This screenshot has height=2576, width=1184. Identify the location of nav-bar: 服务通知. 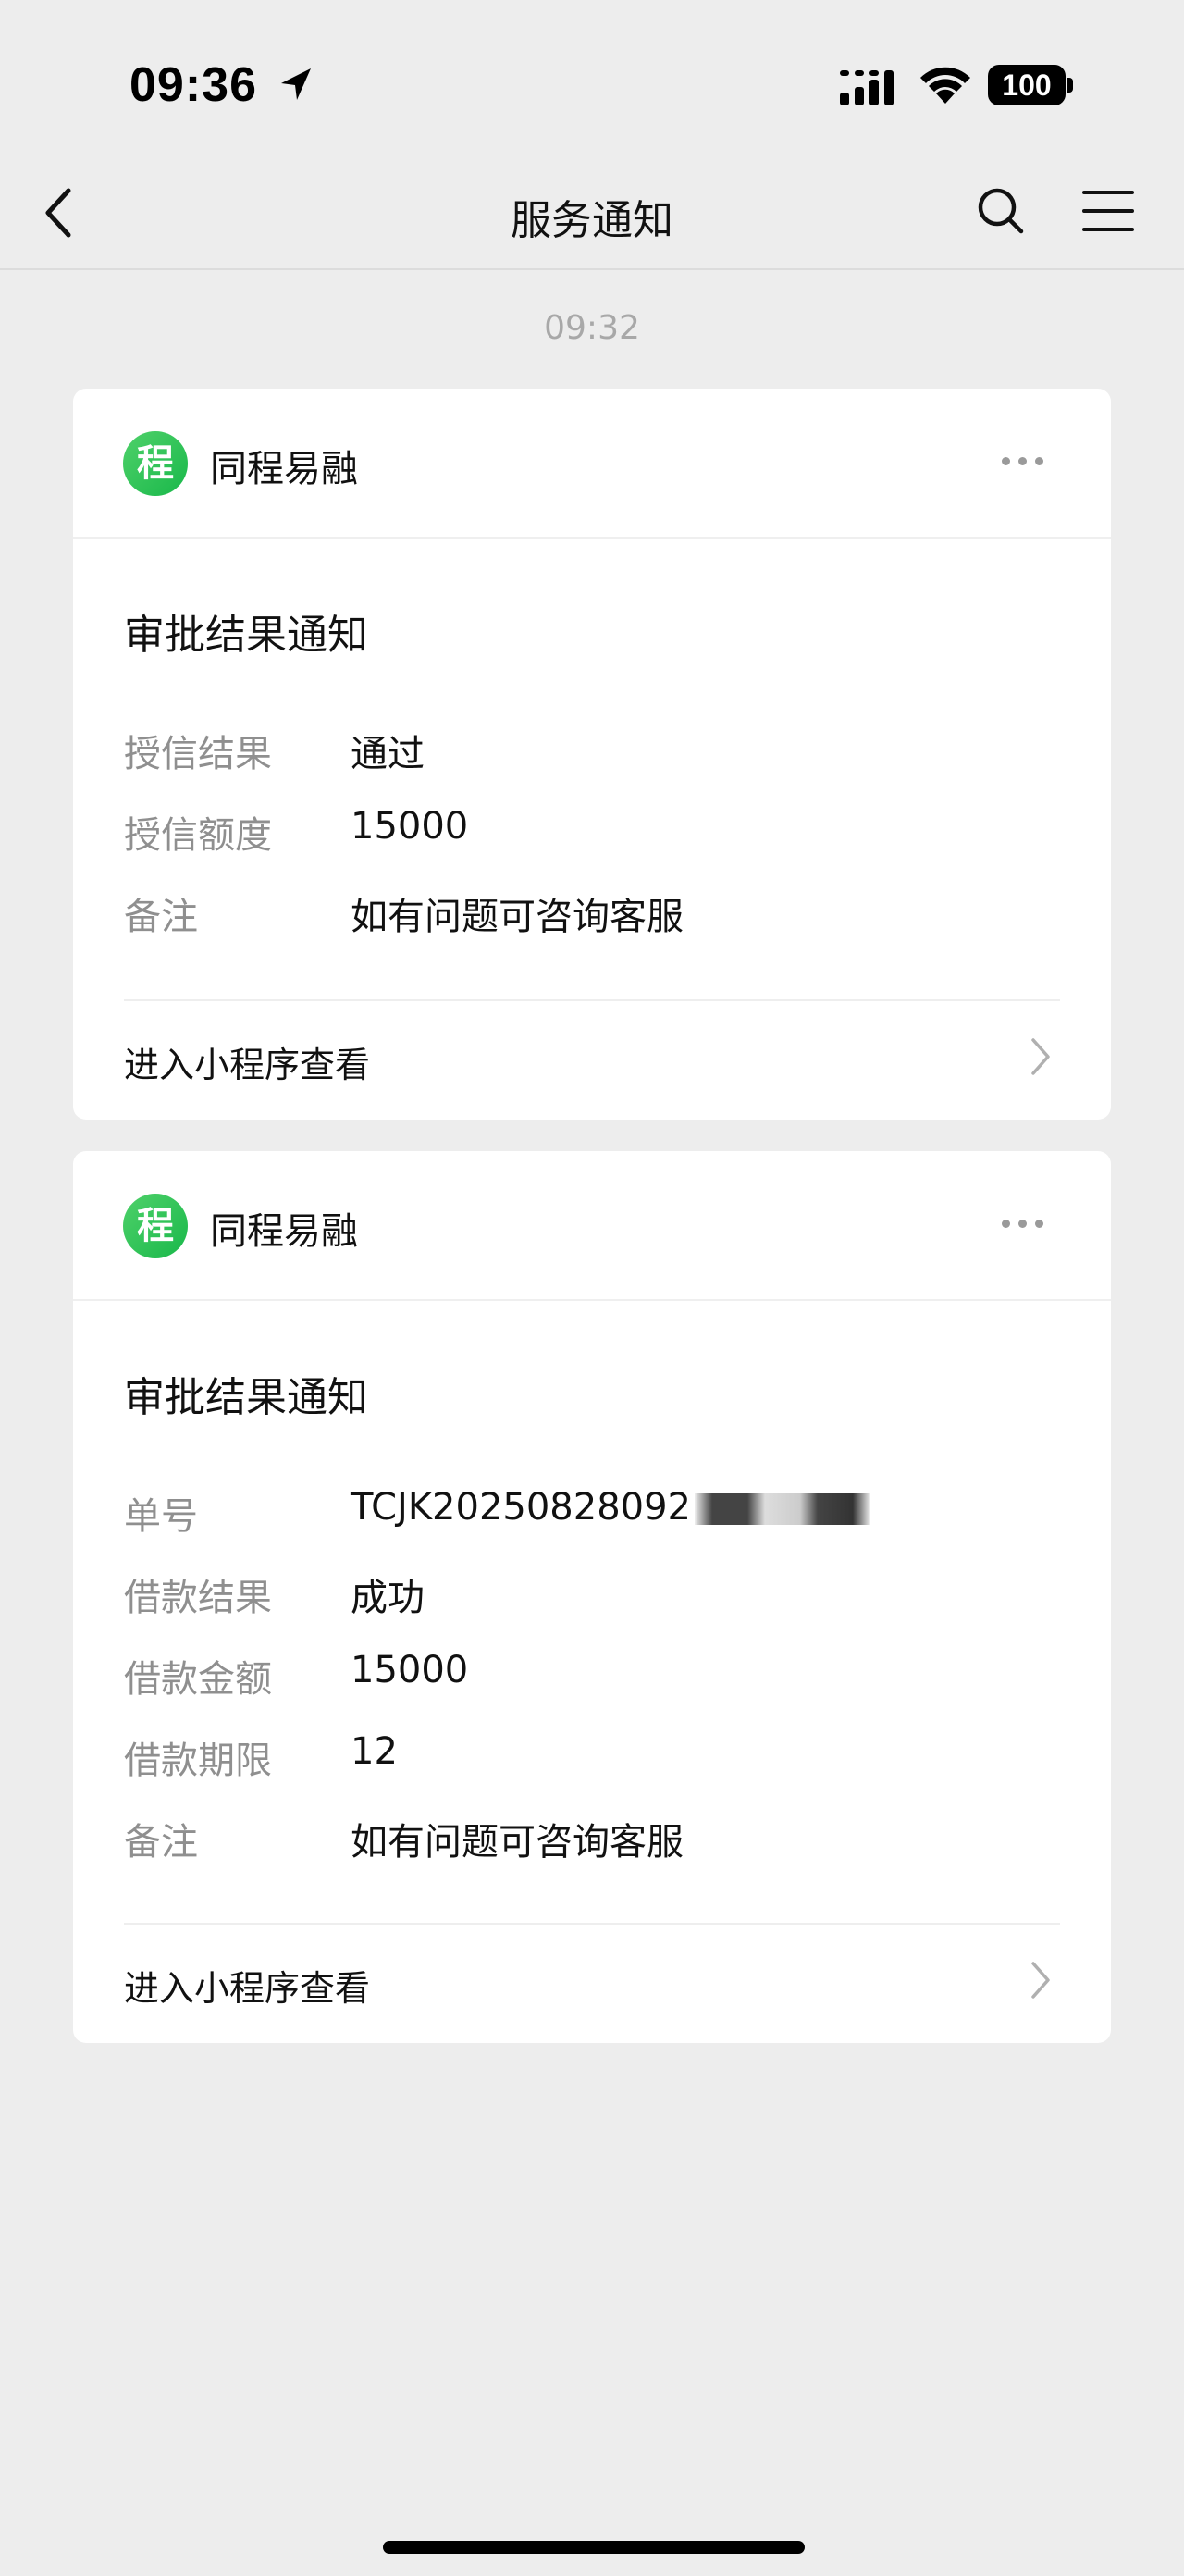
(592, 214).